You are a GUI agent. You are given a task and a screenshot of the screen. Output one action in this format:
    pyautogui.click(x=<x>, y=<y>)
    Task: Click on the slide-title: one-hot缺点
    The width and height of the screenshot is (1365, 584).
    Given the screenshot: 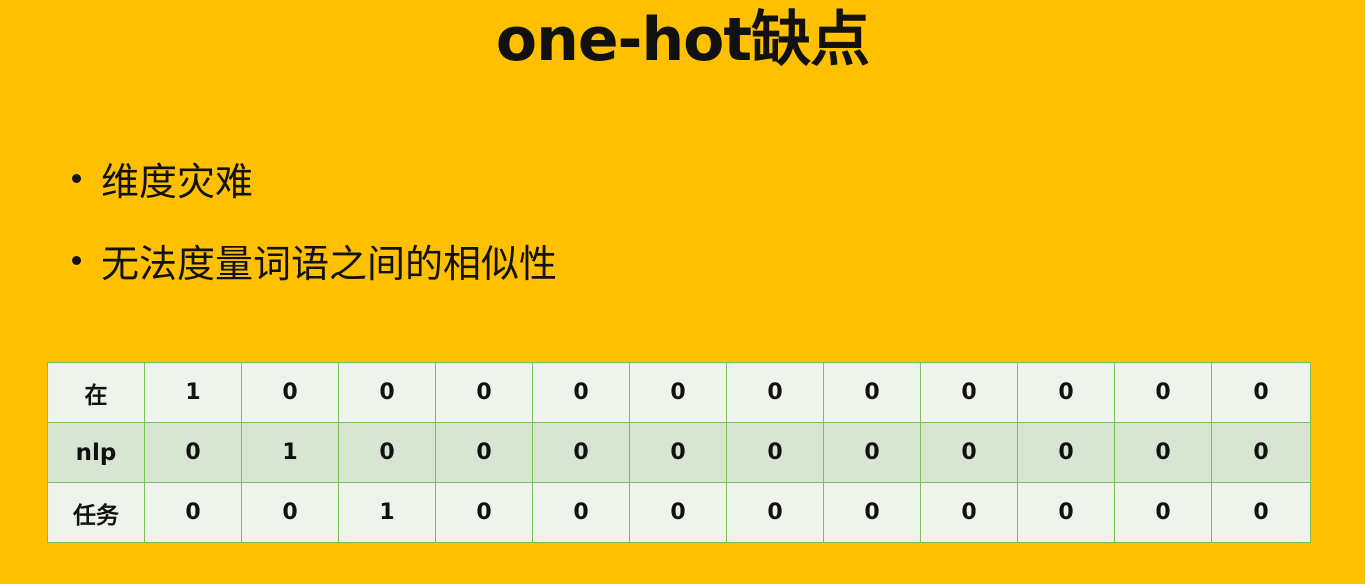 What is the action you would take?
    pyautogui.click(x=682, y=40)
    